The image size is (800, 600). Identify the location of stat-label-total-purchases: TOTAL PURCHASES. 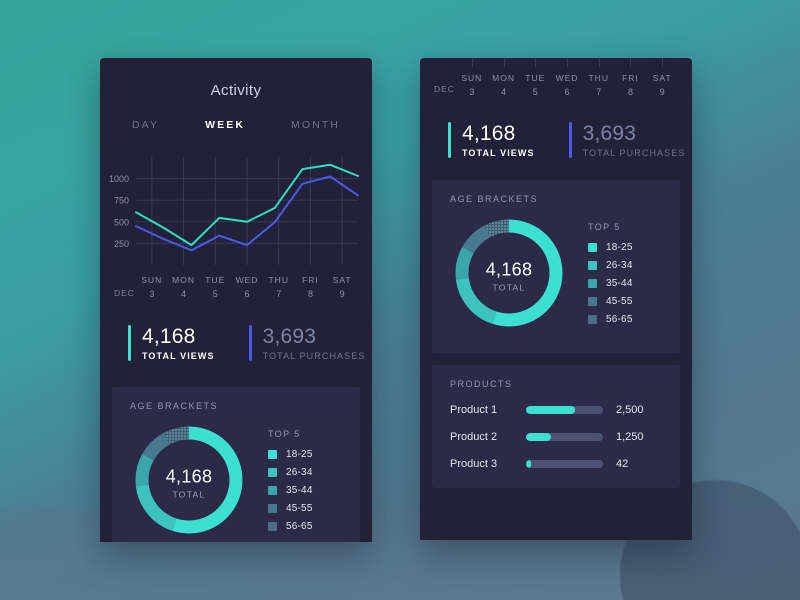
(314, 356).